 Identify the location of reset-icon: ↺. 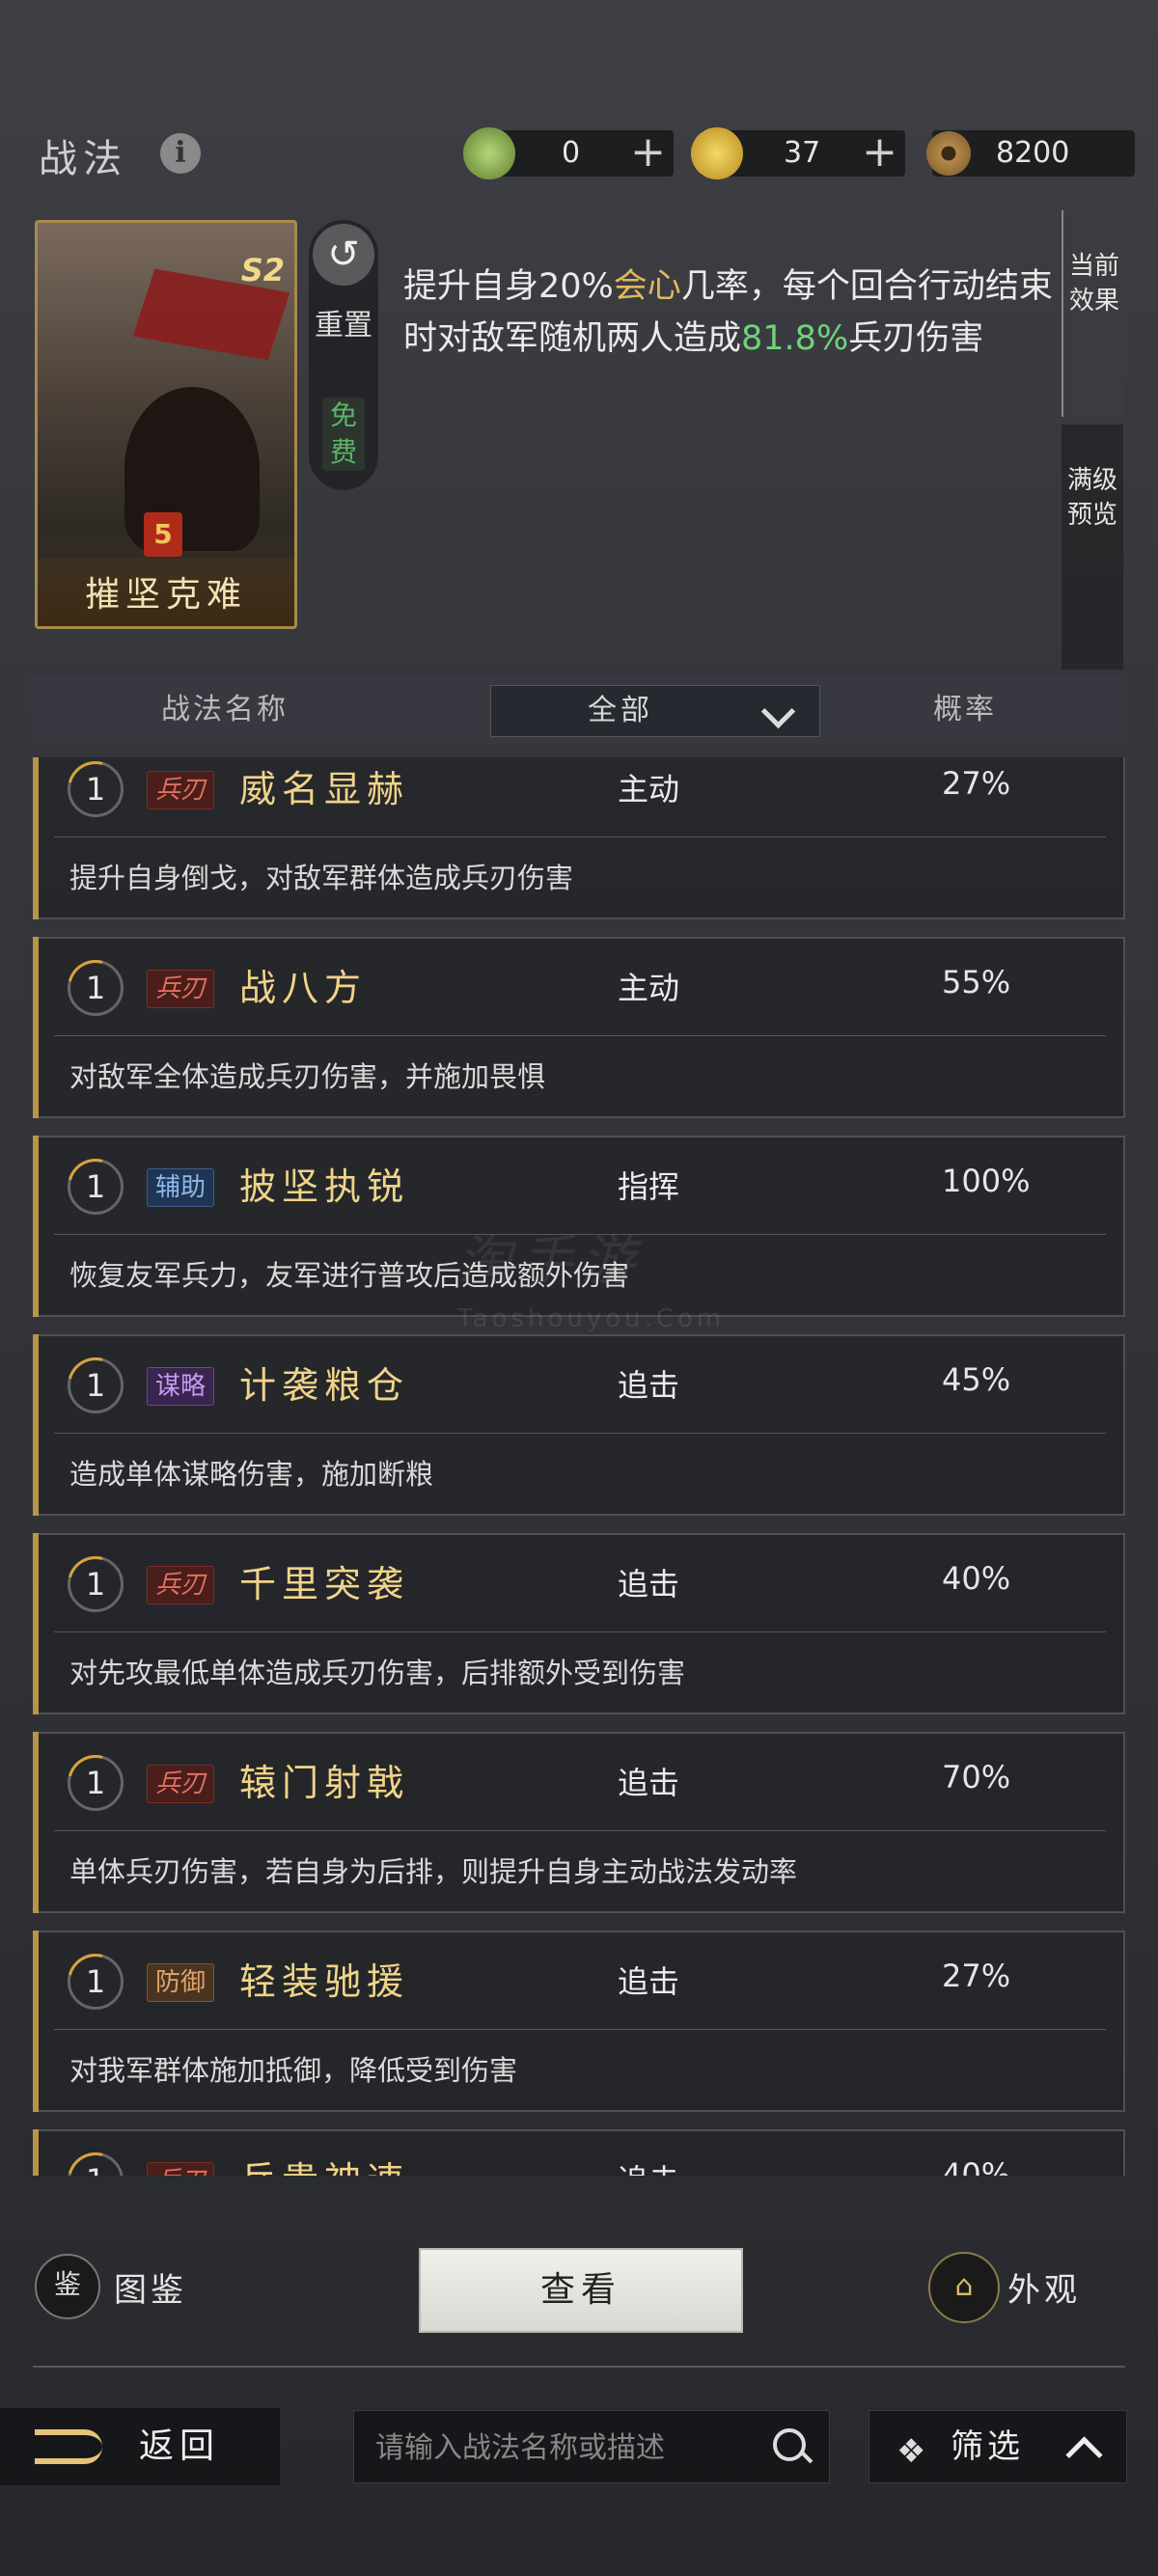
(343, 255).